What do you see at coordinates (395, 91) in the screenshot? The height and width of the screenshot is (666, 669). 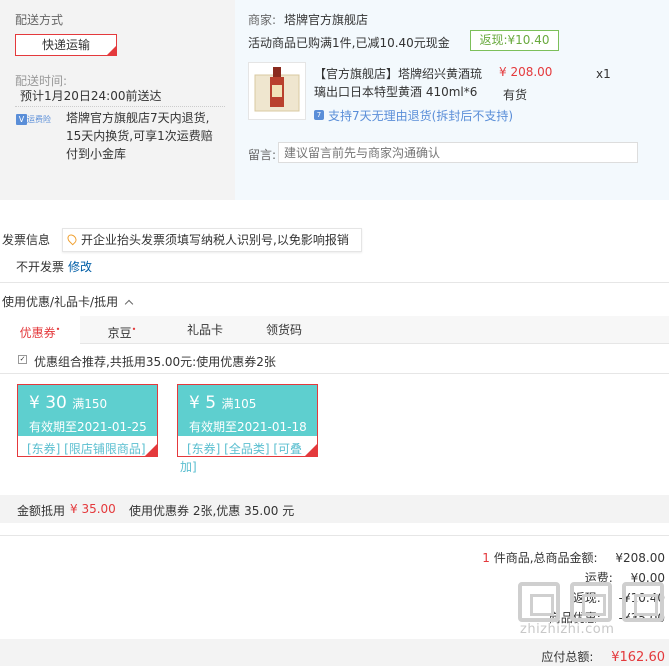 I see `product-name-2: 璃出口日本特型黄酒 410ml*6` at bounding box center [395, 91].